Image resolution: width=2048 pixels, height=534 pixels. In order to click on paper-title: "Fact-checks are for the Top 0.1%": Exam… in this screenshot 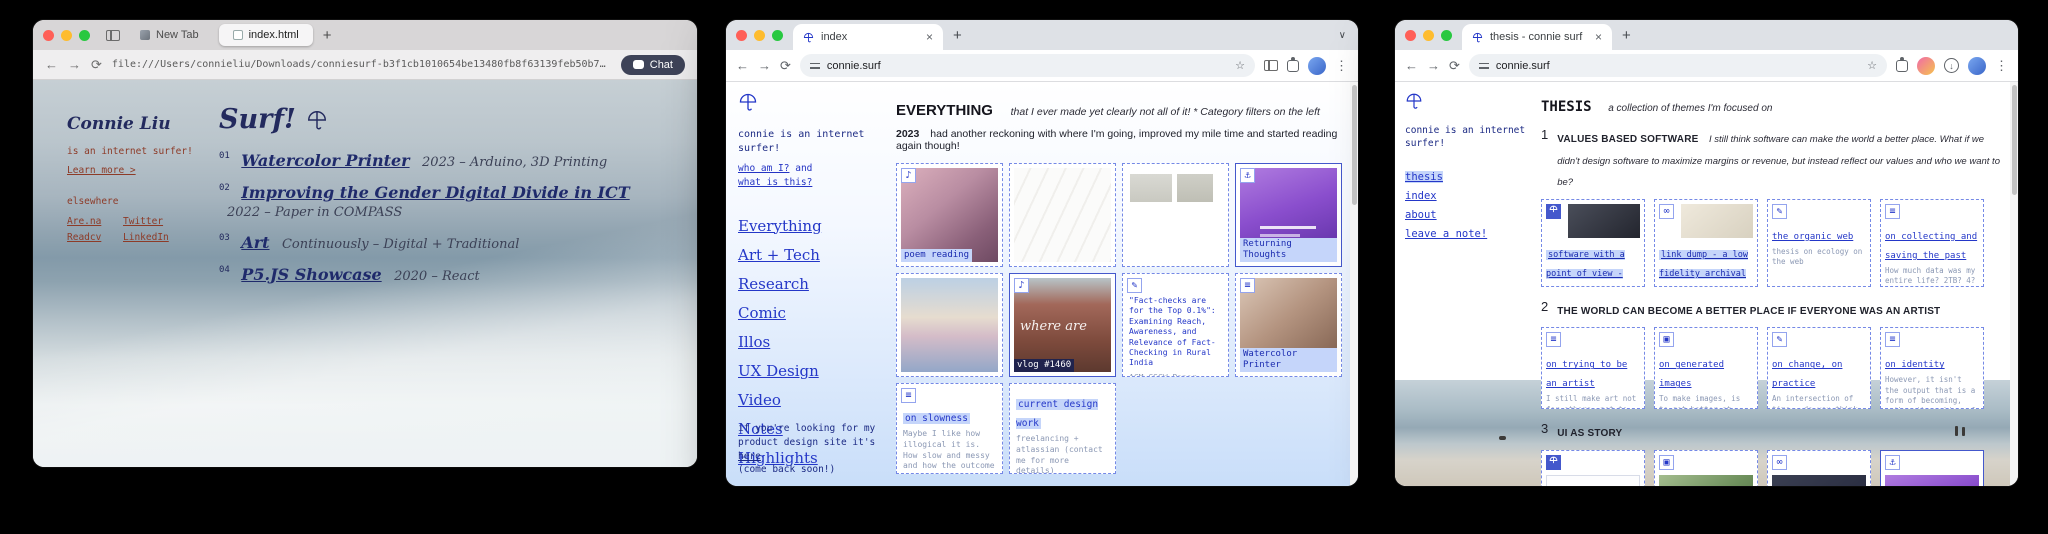, I will do `click(1175, 332)`.